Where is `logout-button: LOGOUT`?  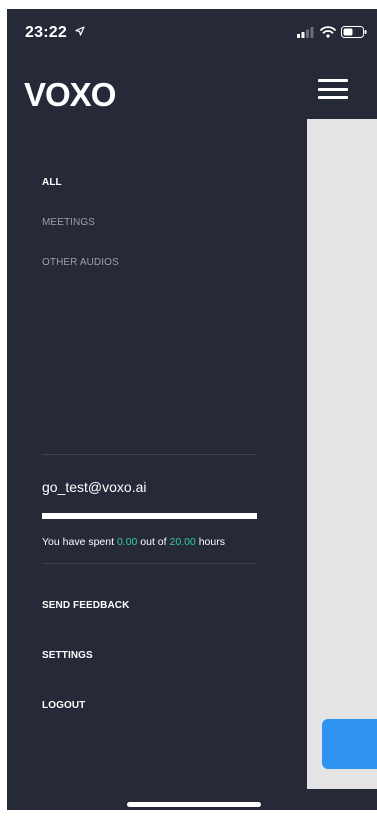 logout-button: LOGOUT is located at coordinates (63, 705).